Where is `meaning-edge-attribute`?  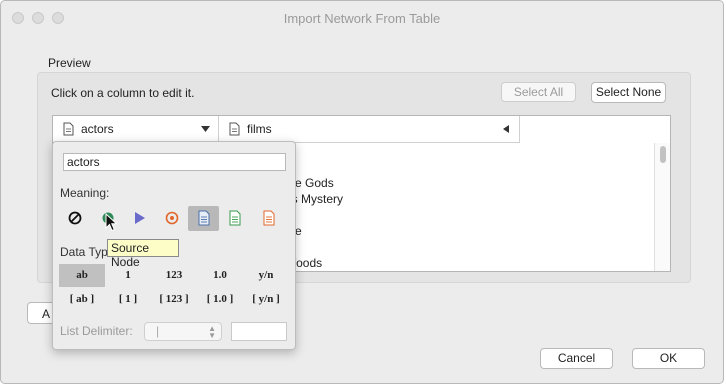 meaning-edge-attribute is located at coordinates (235, 218).